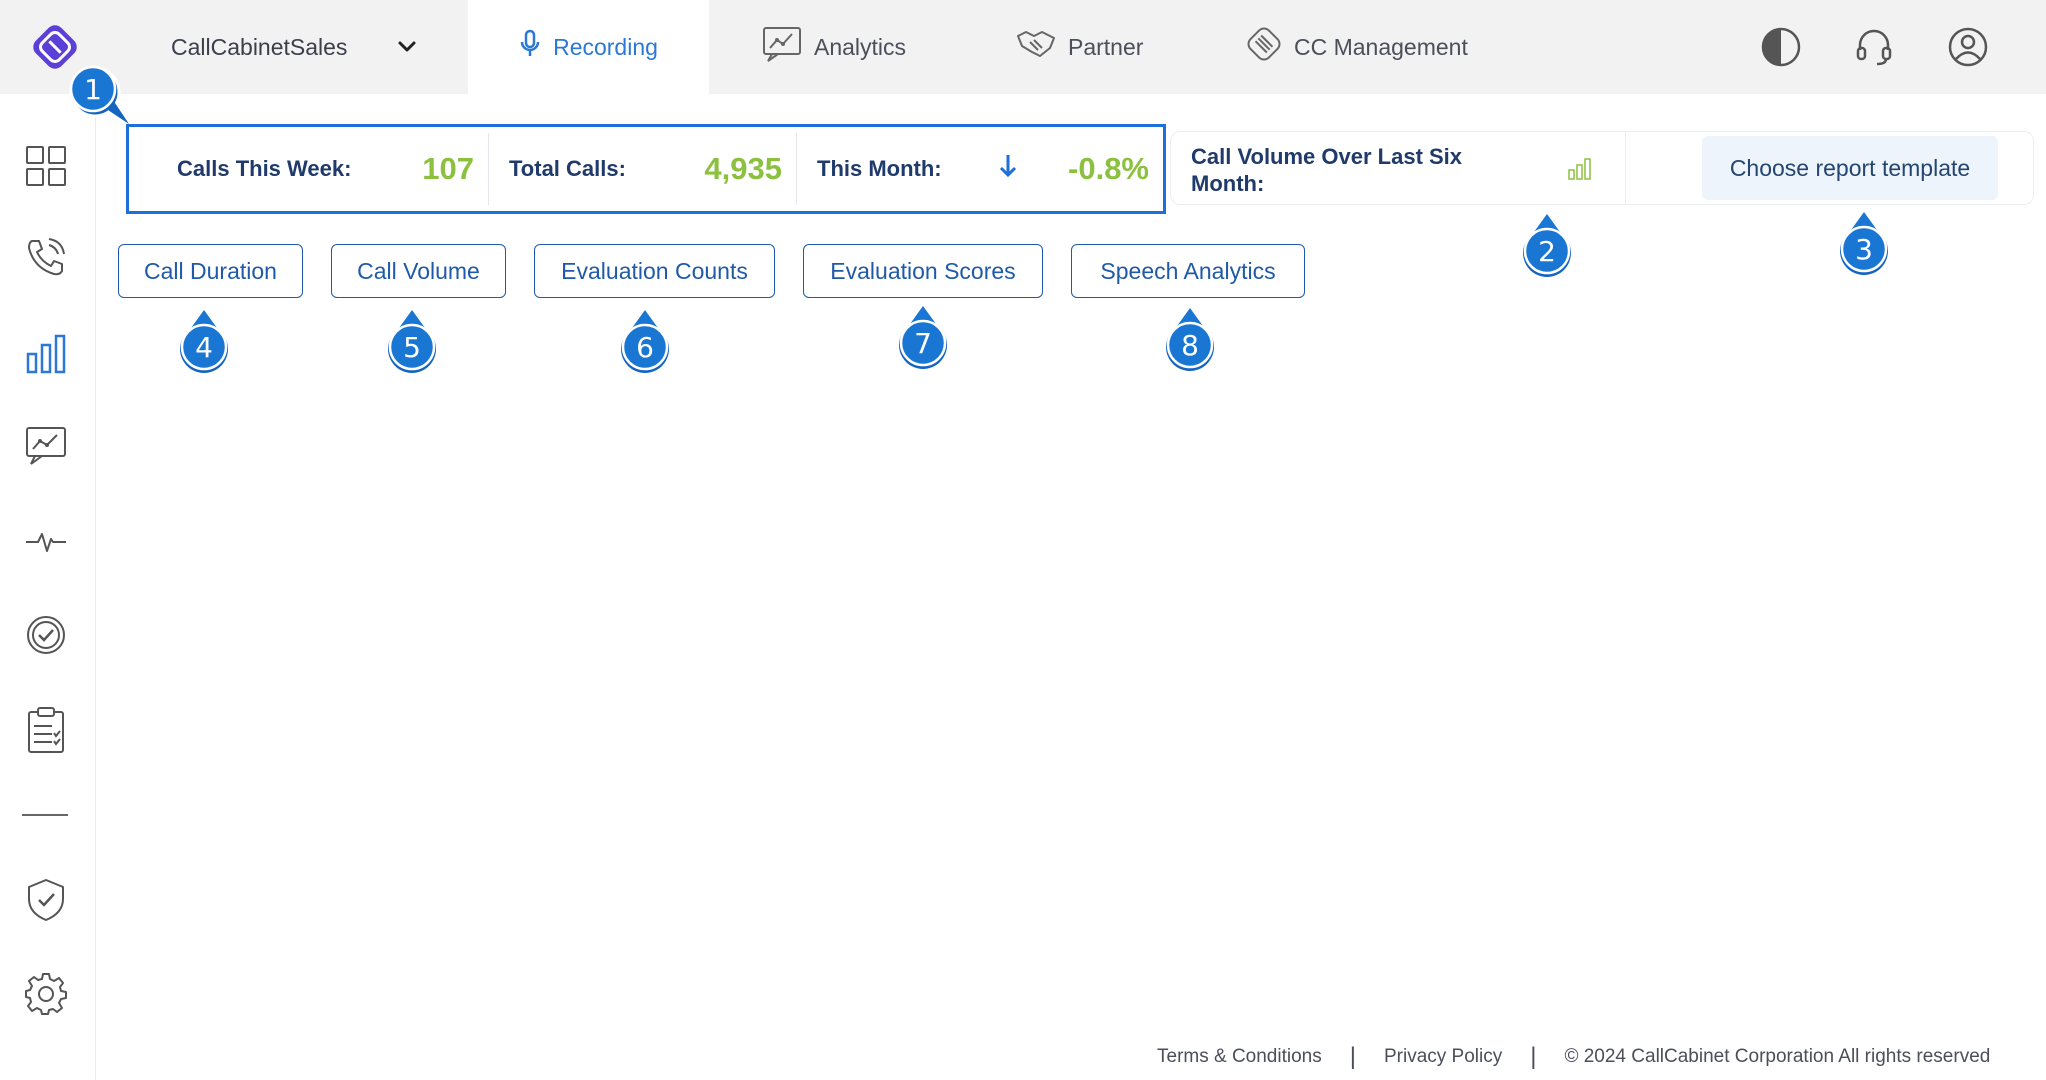 The width and height of the screenshot is (2046, 1080). I want to click on callout-number: 5, so click(412, 347).